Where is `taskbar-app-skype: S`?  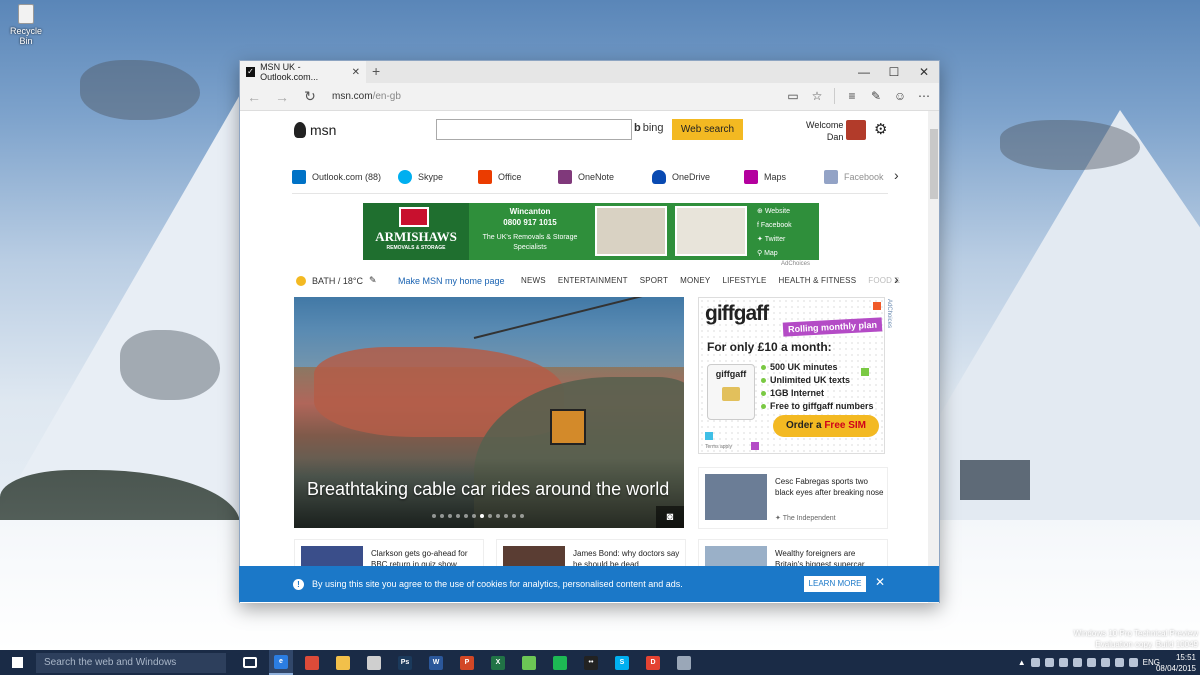
taskbar-app-skype: S is located at coordinates (622, 662).